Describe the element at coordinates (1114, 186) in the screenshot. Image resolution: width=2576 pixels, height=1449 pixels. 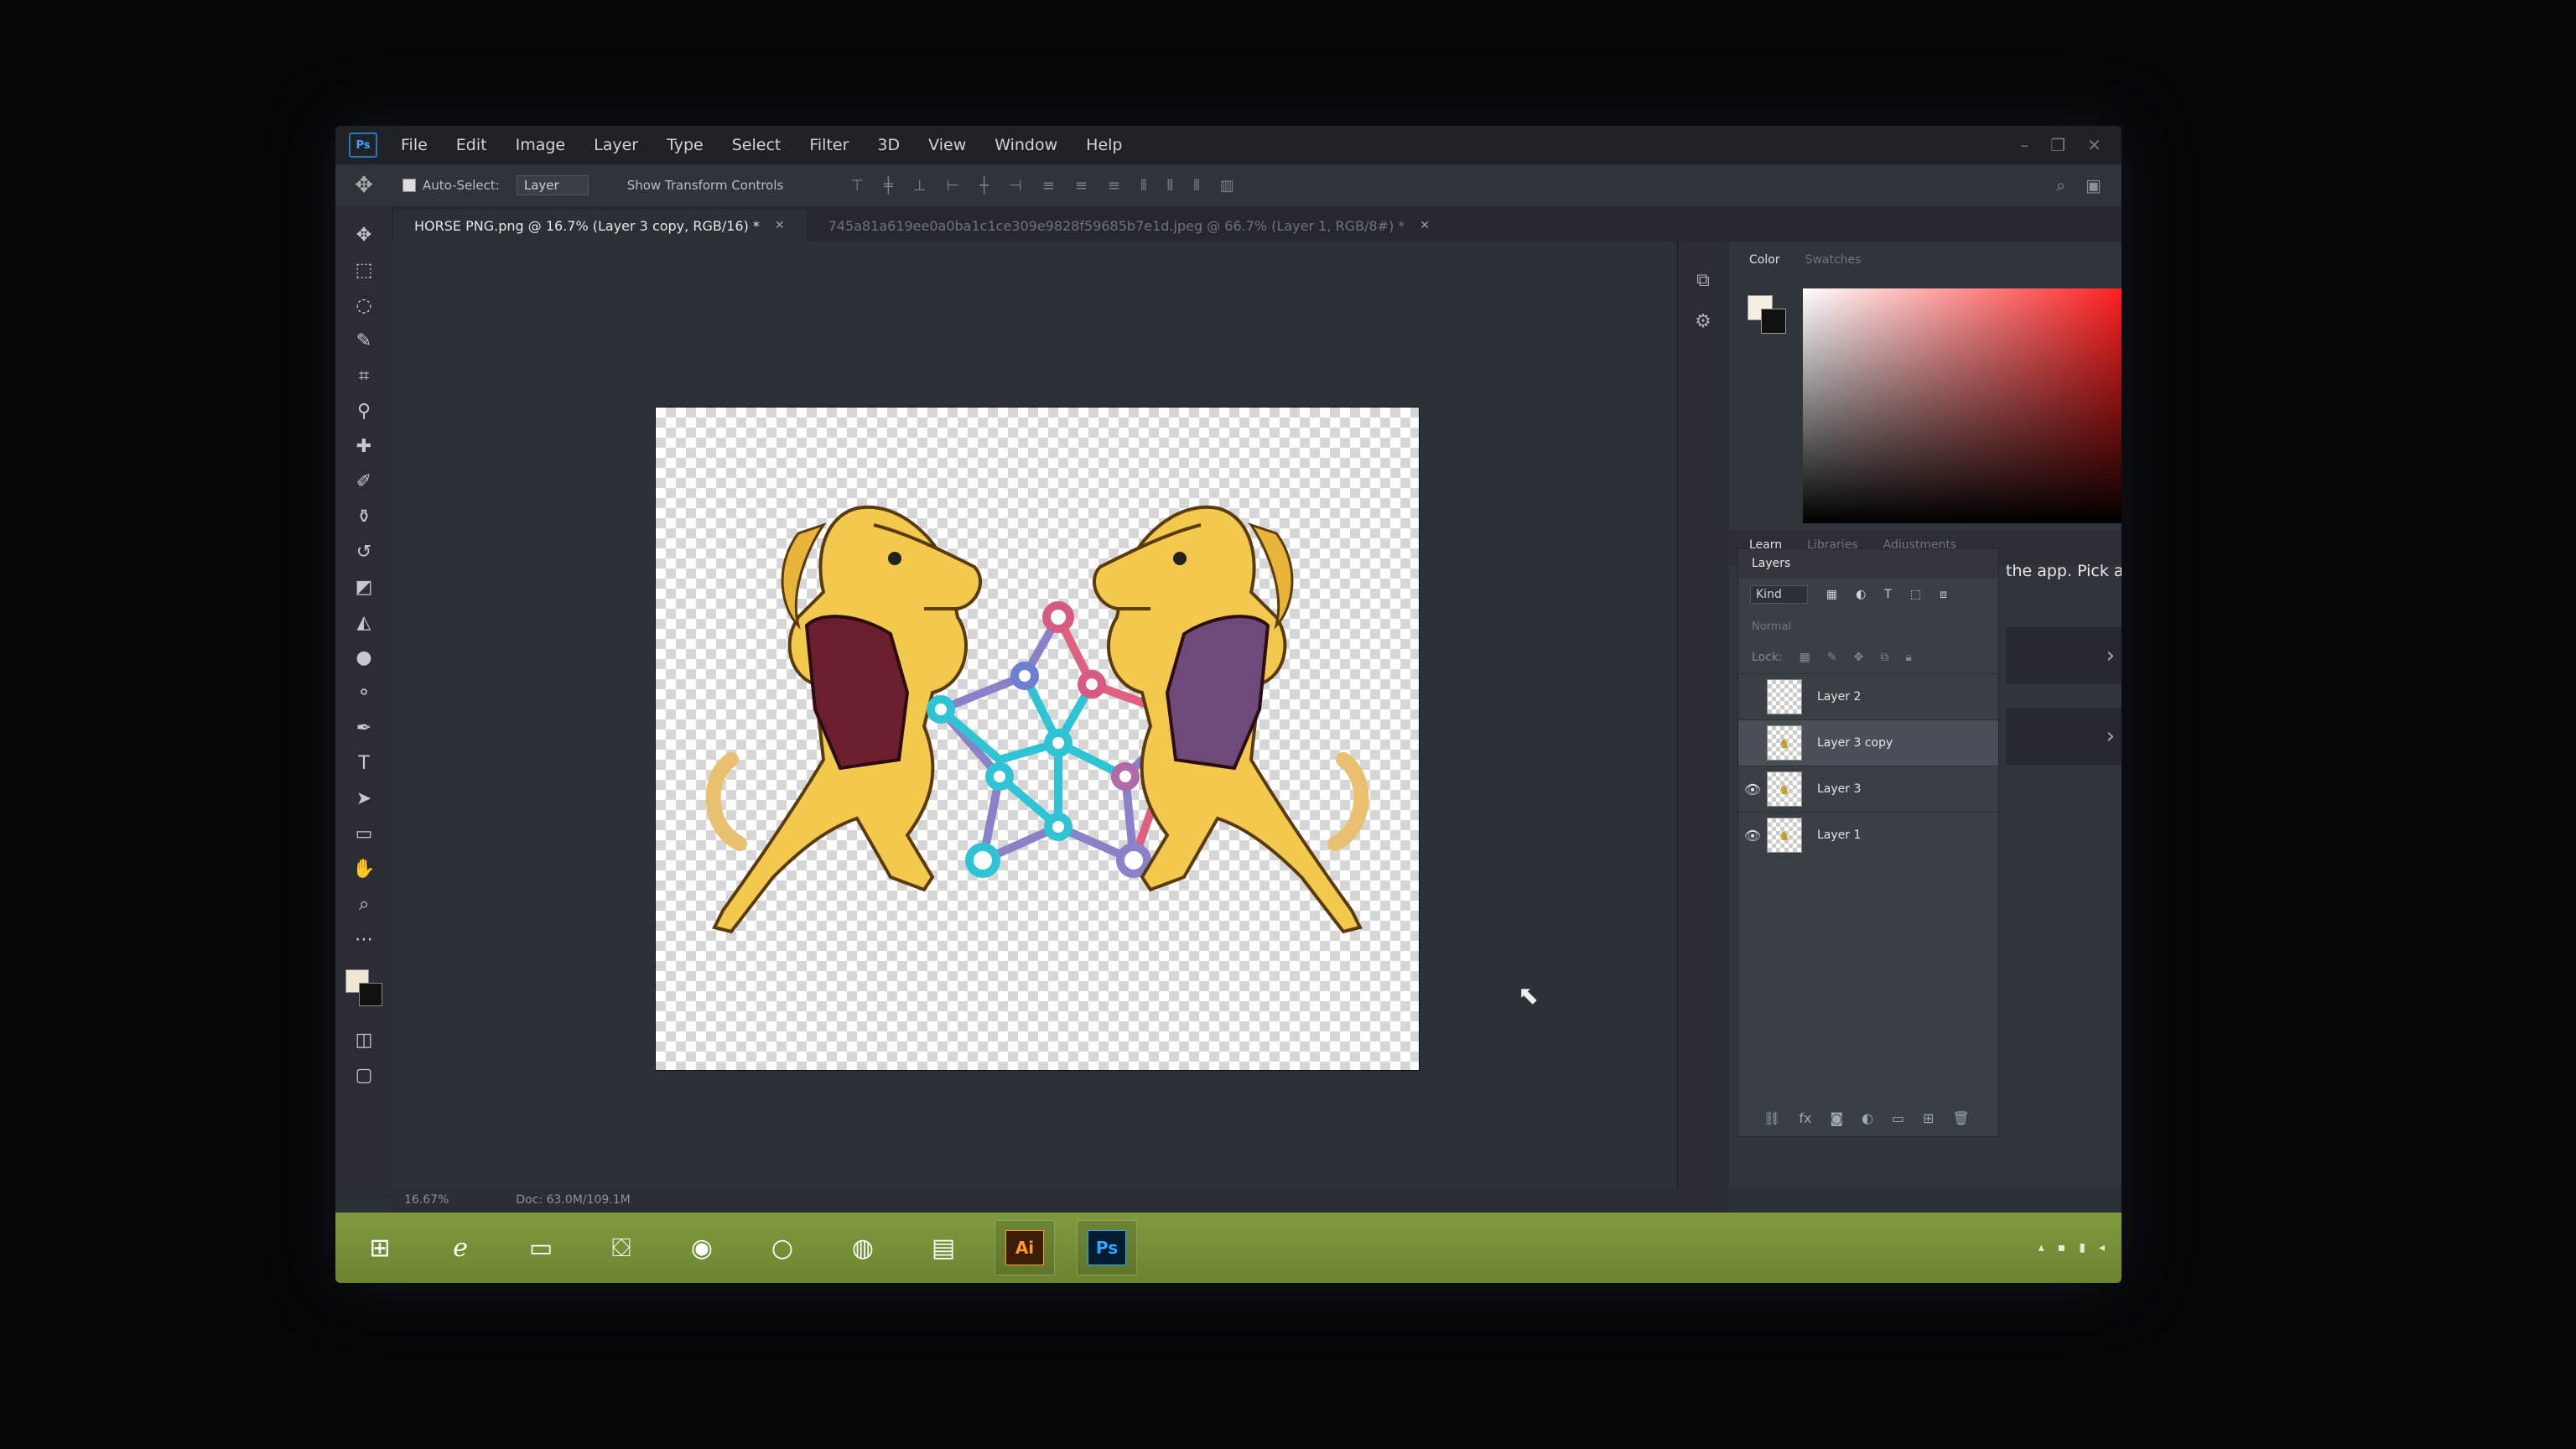
I see `distribute-bottom-icon: ≡` at that location.